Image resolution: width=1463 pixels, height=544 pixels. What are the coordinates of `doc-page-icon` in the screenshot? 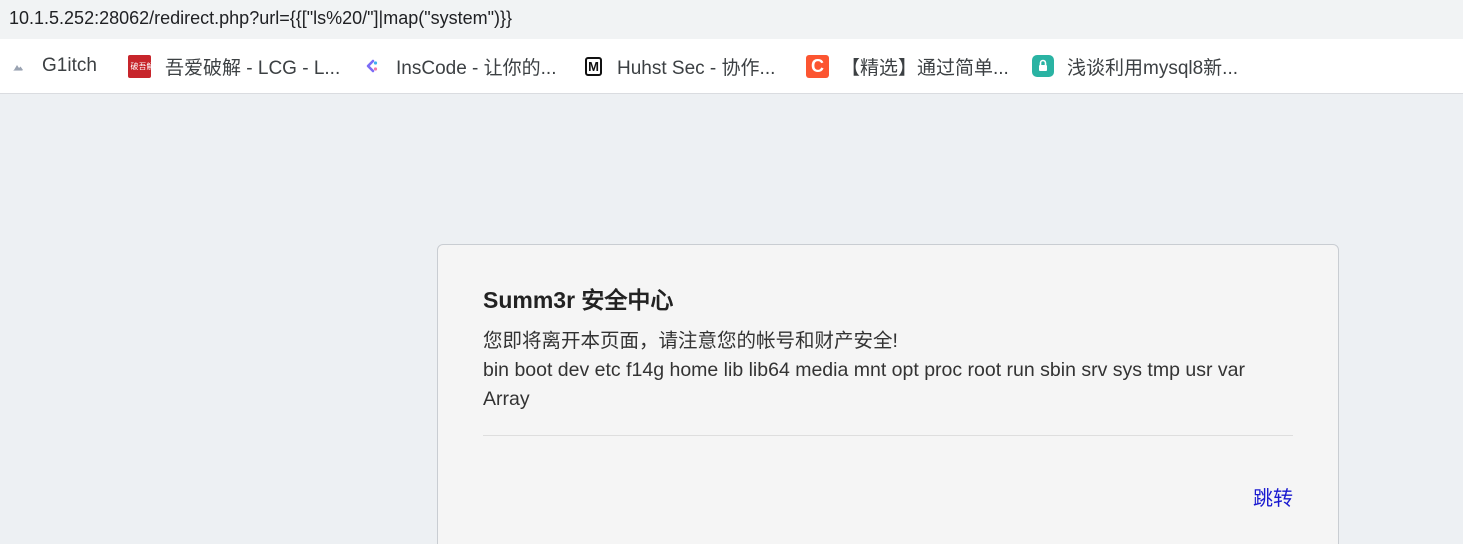 It's located at (18, 66).